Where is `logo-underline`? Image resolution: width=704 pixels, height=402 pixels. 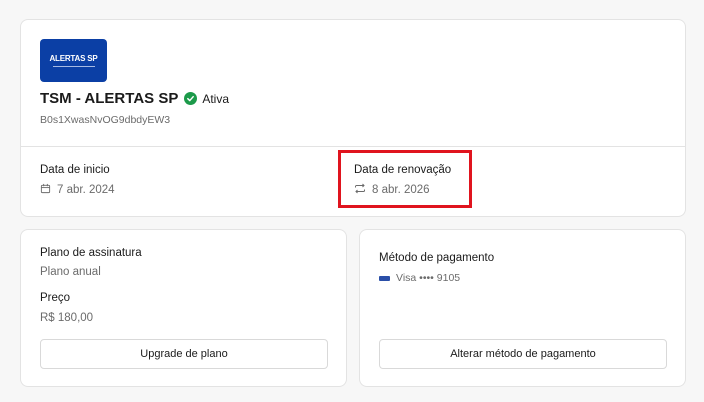
logo-underline is located at coordinates (73, 66).